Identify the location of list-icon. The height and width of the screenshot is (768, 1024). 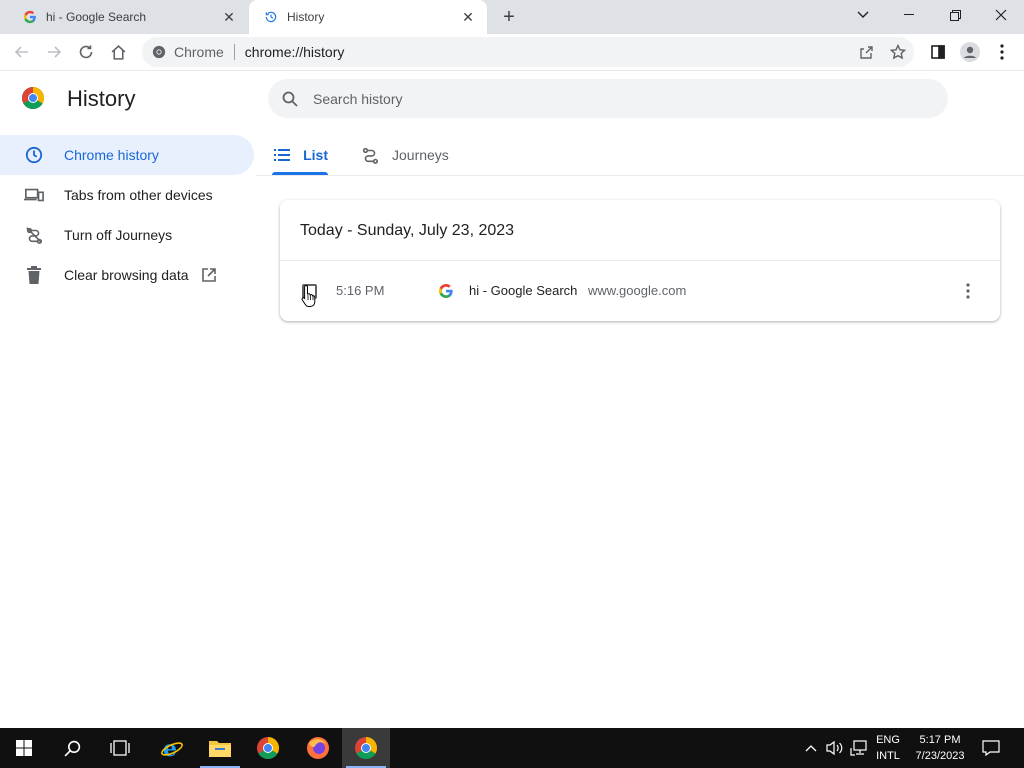
(281, 155).